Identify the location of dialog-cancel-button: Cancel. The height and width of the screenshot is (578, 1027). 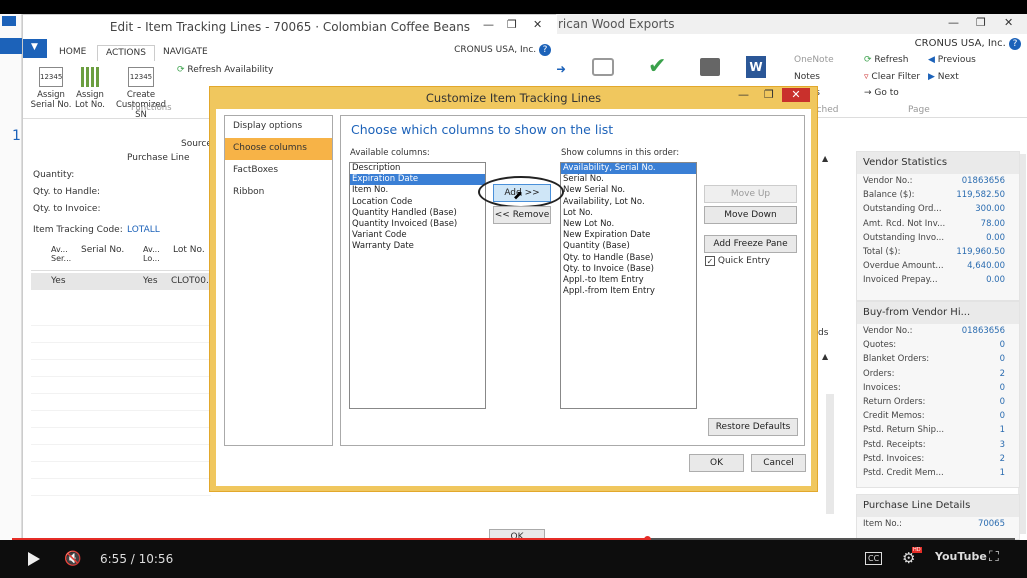
(778, 463).